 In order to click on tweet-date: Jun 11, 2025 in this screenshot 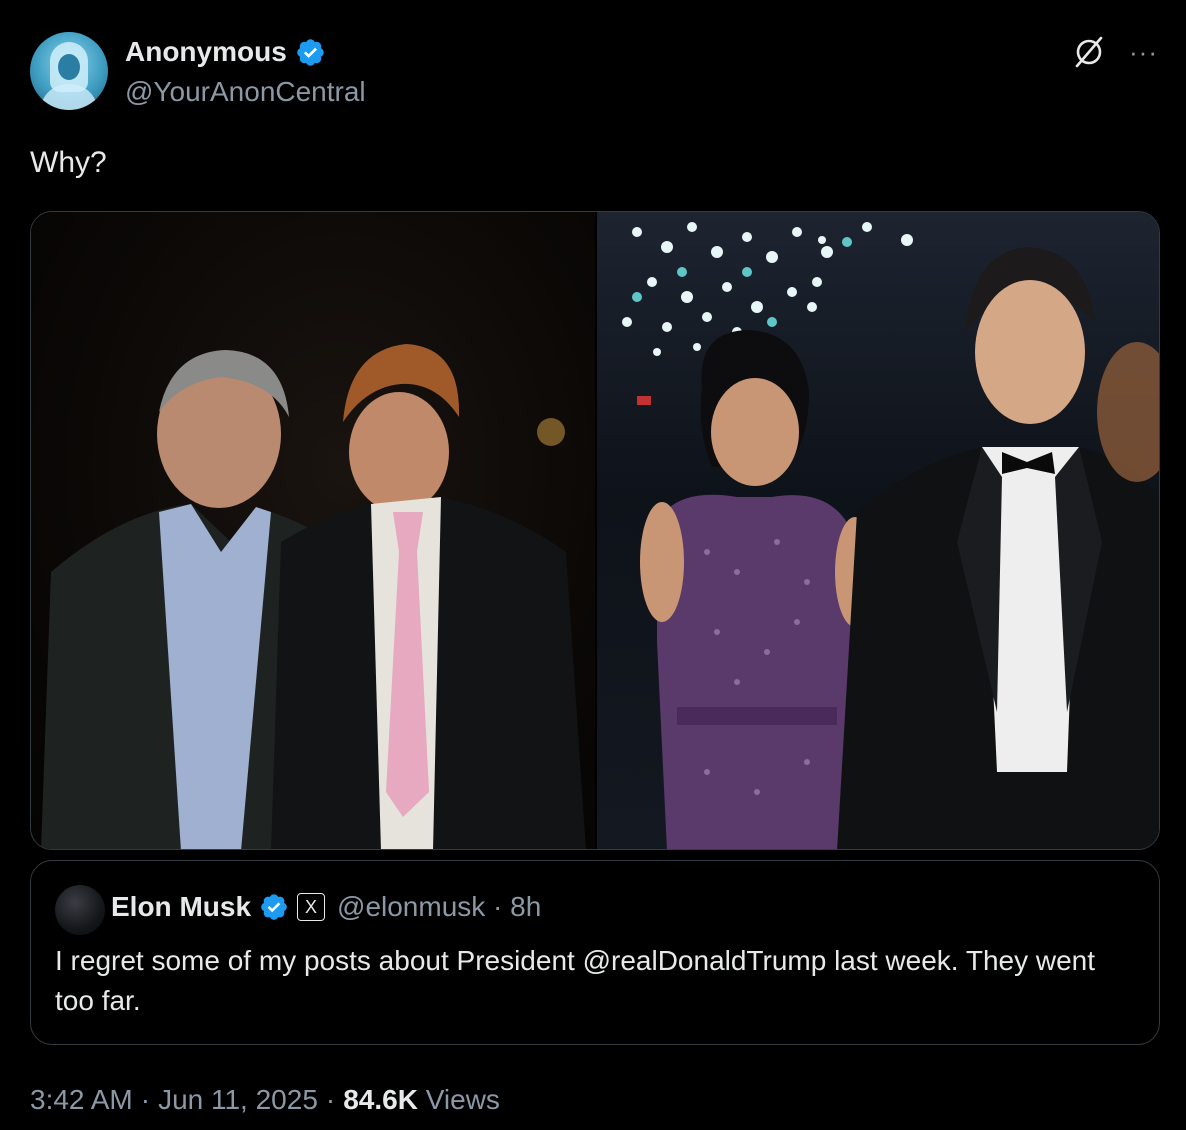, I will do `click(238, 1100)`.